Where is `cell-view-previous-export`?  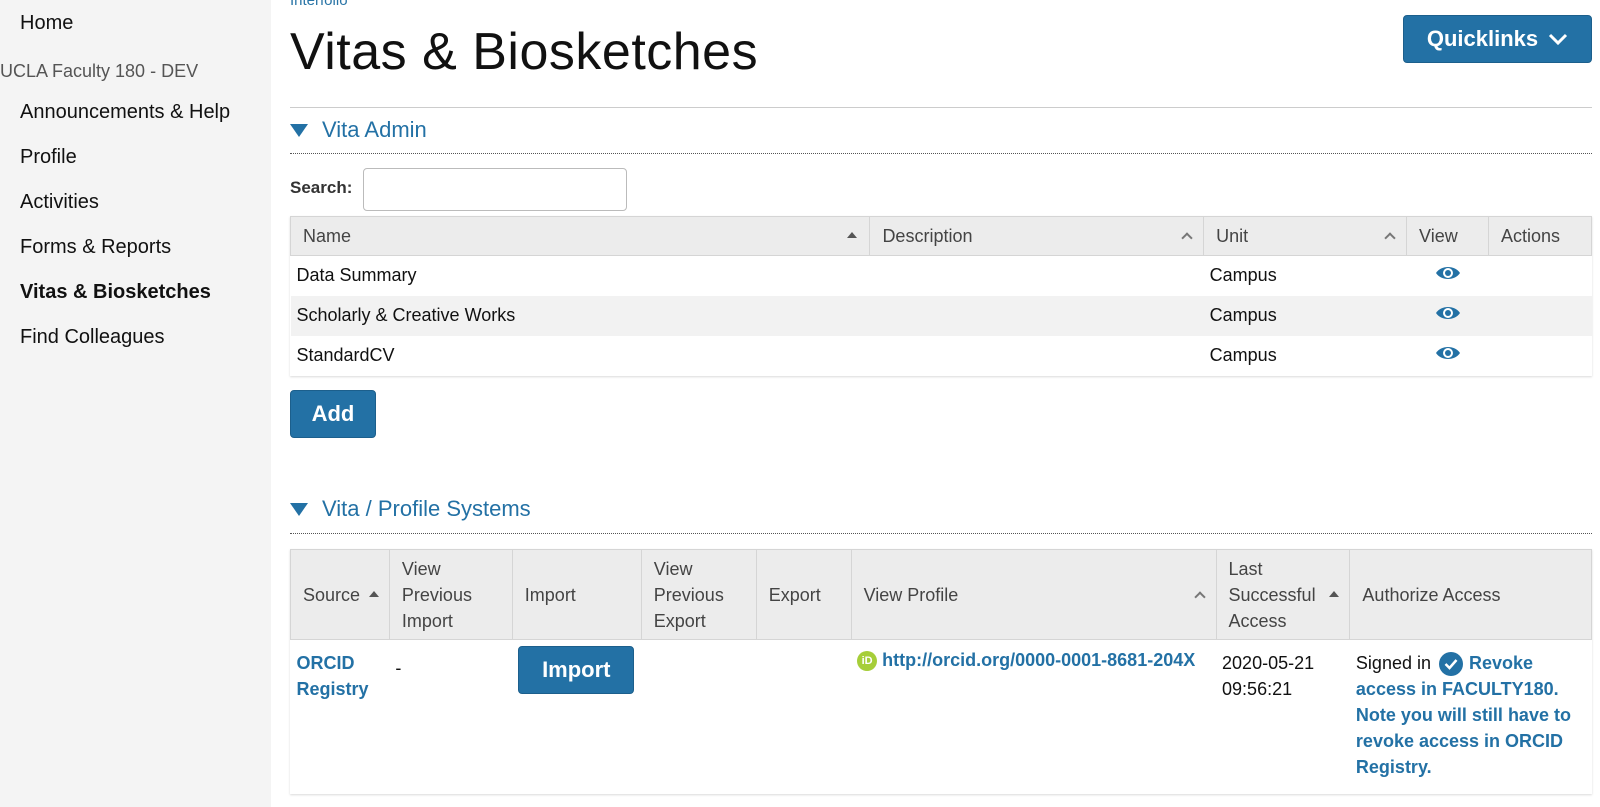
cell-view-previous-export is located at coordinates (698, 717).